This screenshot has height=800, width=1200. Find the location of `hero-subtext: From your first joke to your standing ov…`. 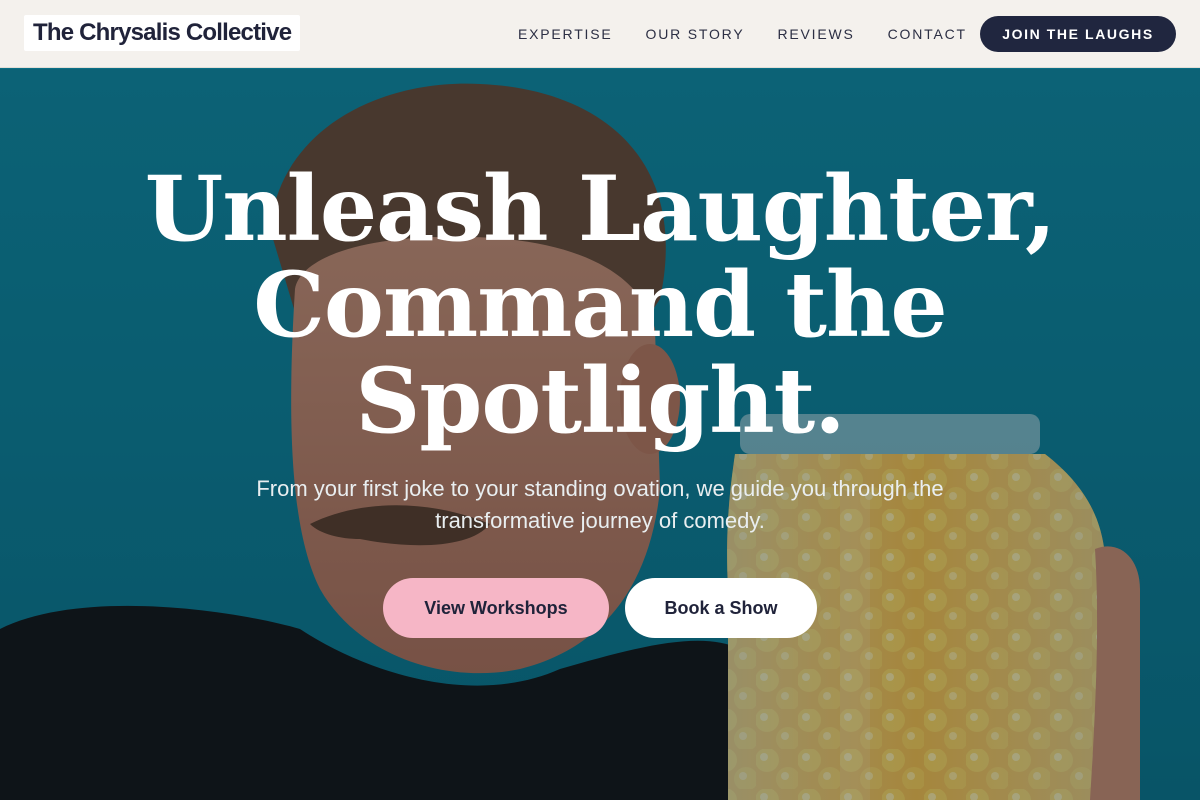

hero-subtext: From your first joke to your standing ov… is located at coordinates (600, 504).